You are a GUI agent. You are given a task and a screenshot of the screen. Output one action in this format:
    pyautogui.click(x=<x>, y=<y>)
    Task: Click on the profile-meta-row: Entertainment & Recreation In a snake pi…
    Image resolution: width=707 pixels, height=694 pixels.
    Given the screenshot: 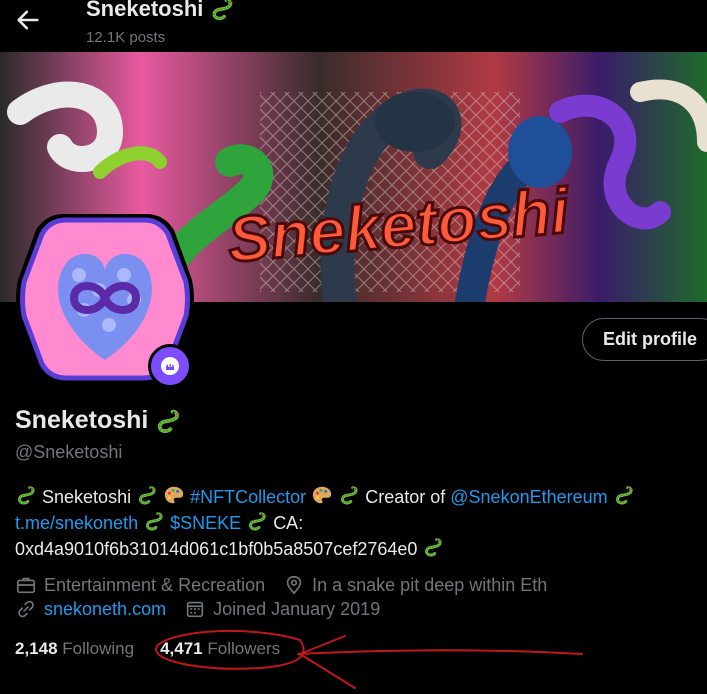 What is the action you would take?
    pyautogui.click(x=290, y=585)
    